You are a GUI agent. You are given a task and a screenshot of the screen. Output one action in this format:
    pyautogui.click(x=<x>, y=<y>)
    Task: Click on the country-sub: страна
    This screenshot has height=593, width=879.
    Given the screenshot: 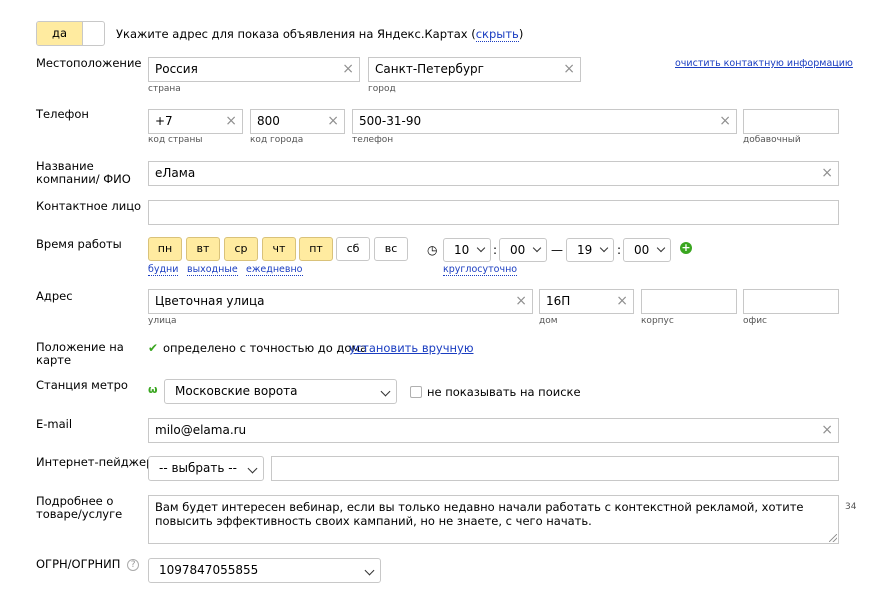 What is the action you would take?
    pyautogui.click(x=164, y=89)
    